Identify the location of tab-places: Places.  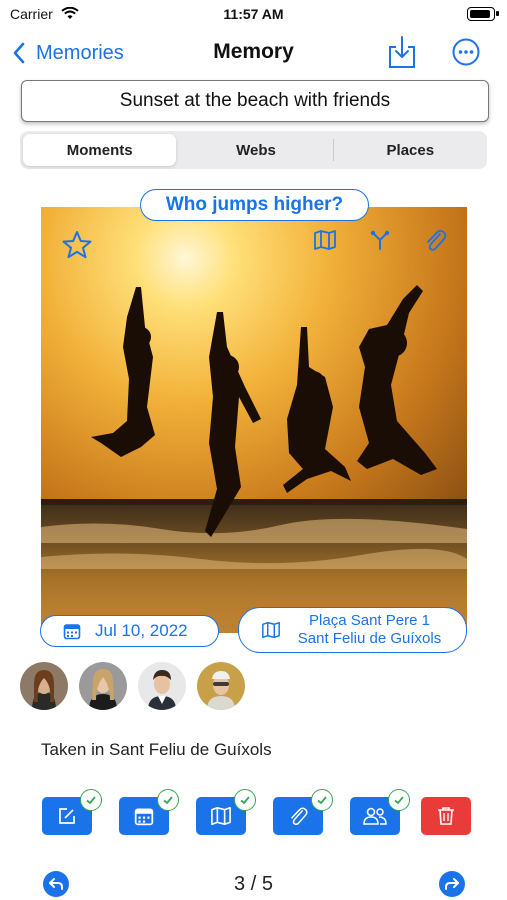
(410, 150).